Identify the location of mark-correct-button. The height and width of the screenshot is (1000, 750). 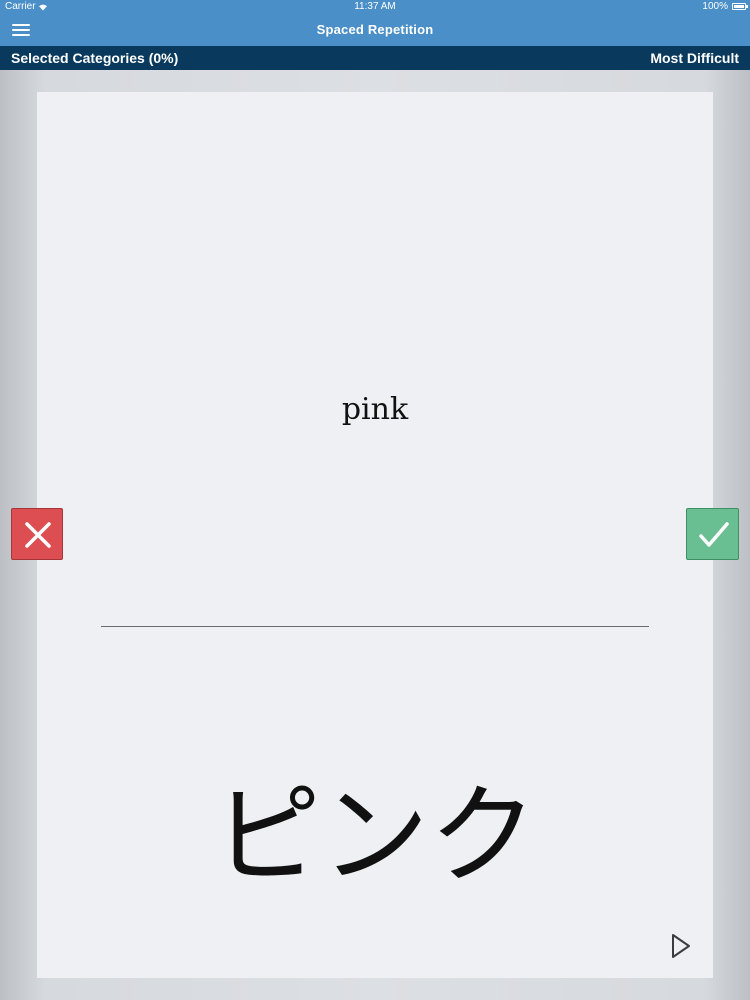
(712, 534).